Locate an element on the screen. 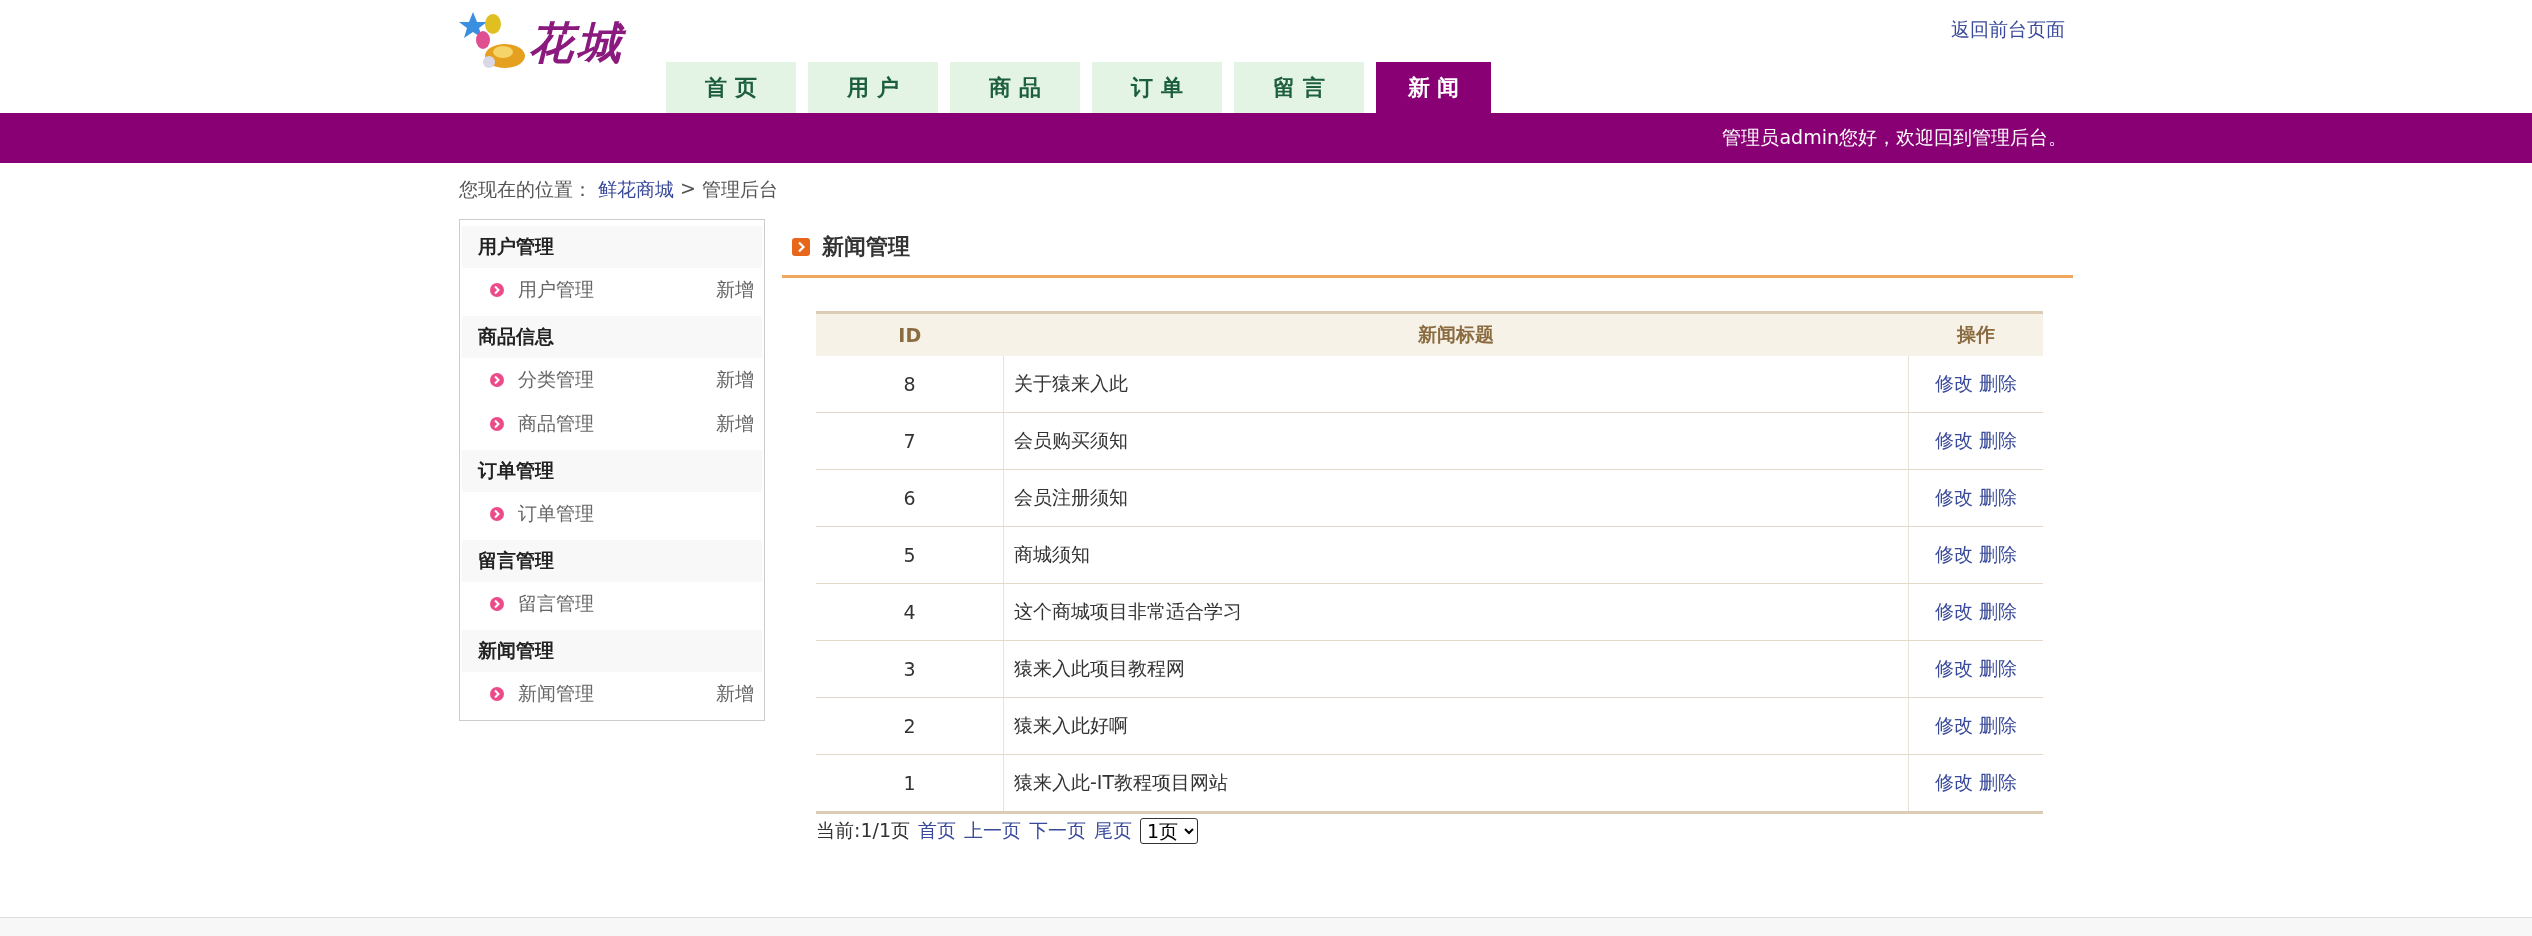 The width and height of the screenshot is (2532, 936). table-cell: 关于猿来入此 is located at coordinates (1456, 384).